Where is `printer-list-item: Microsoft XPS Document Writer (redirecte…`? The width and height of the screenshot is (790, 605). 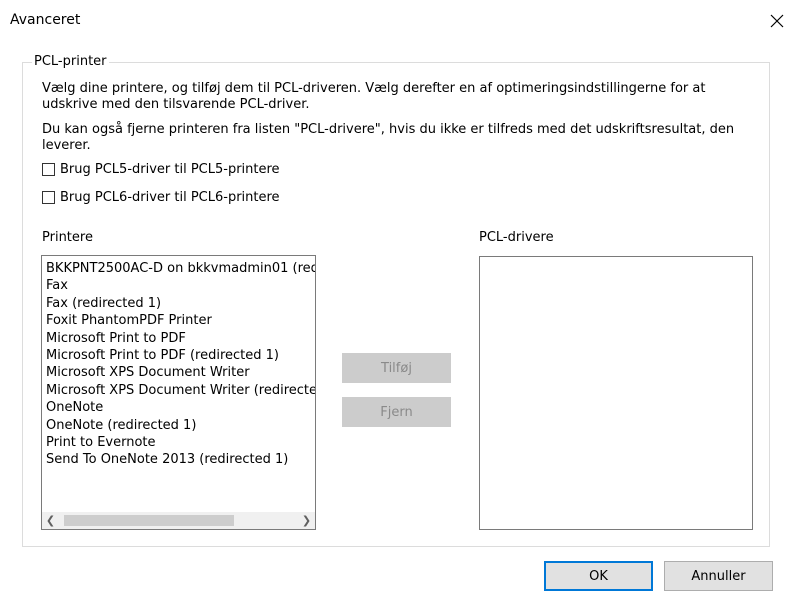 printer-list-item: Microsoft XPS Document Writer (redirecte… is located at coordinates (180, 390).